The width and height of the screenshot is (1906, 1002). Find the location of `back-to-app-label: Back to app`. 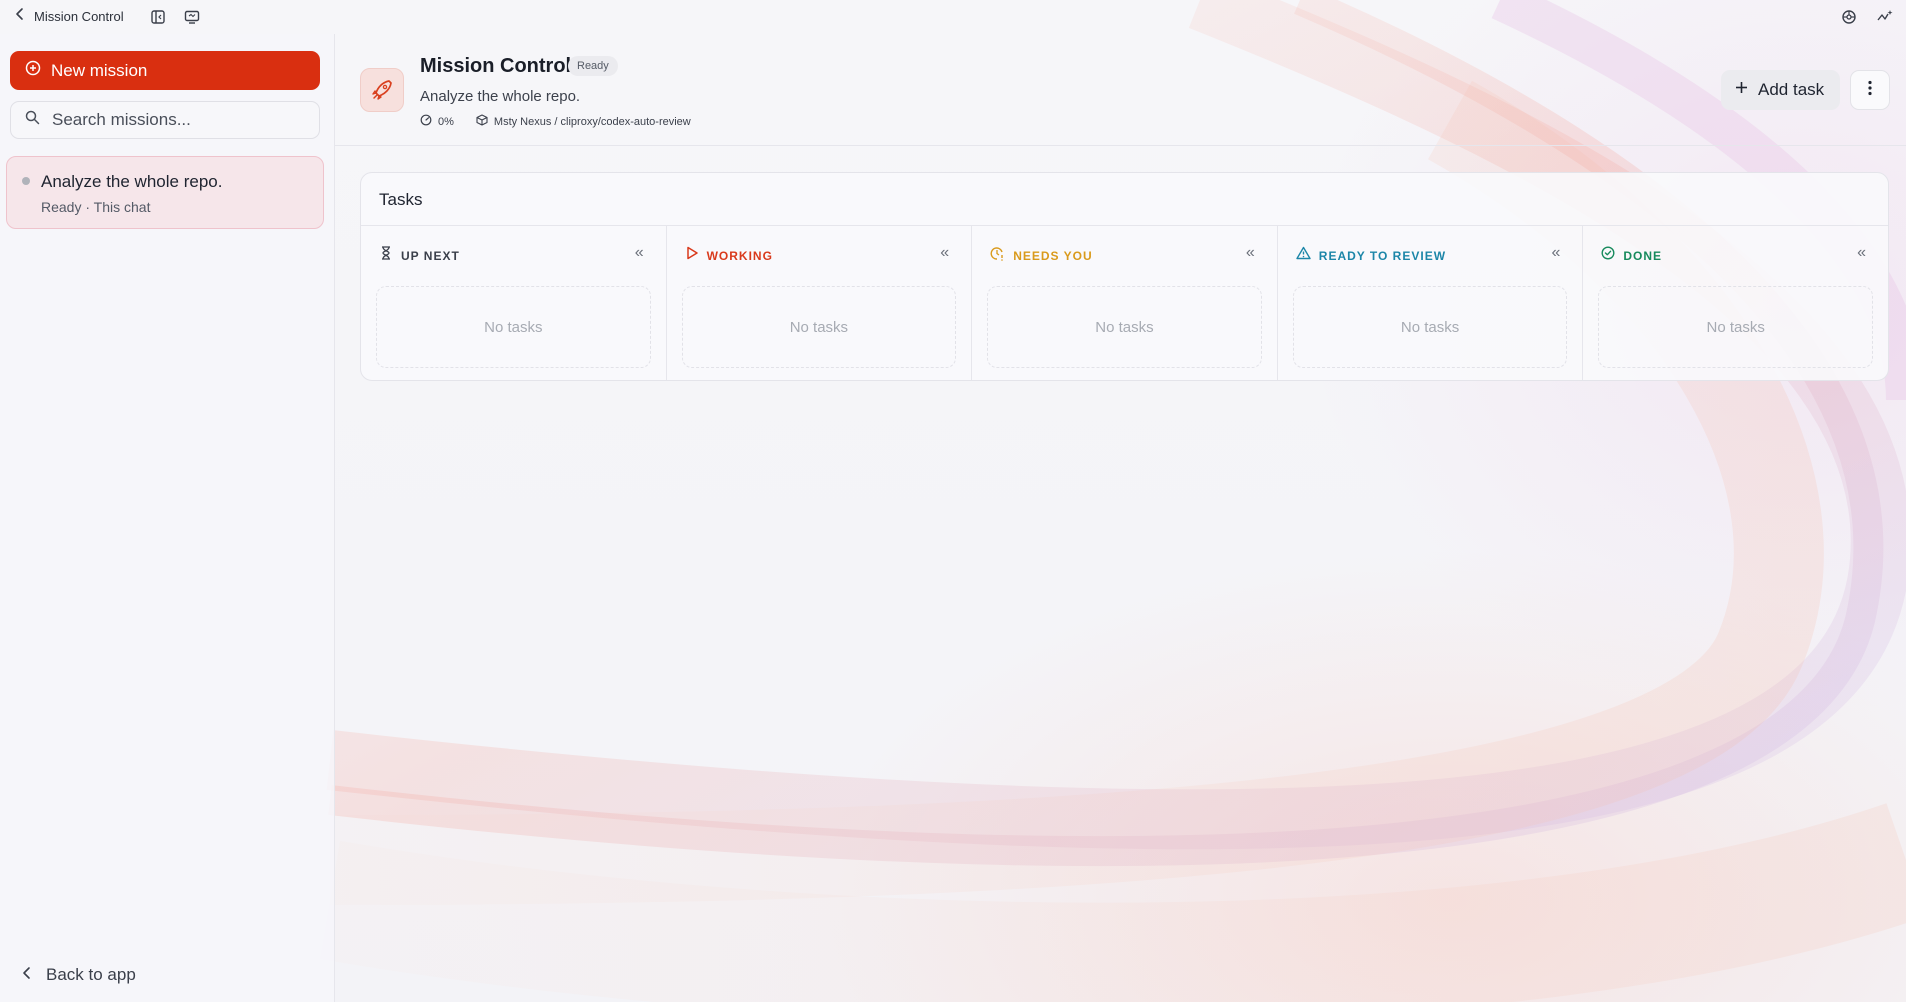

back-to-app-label: Back to app is located at coordinates (91, 974).